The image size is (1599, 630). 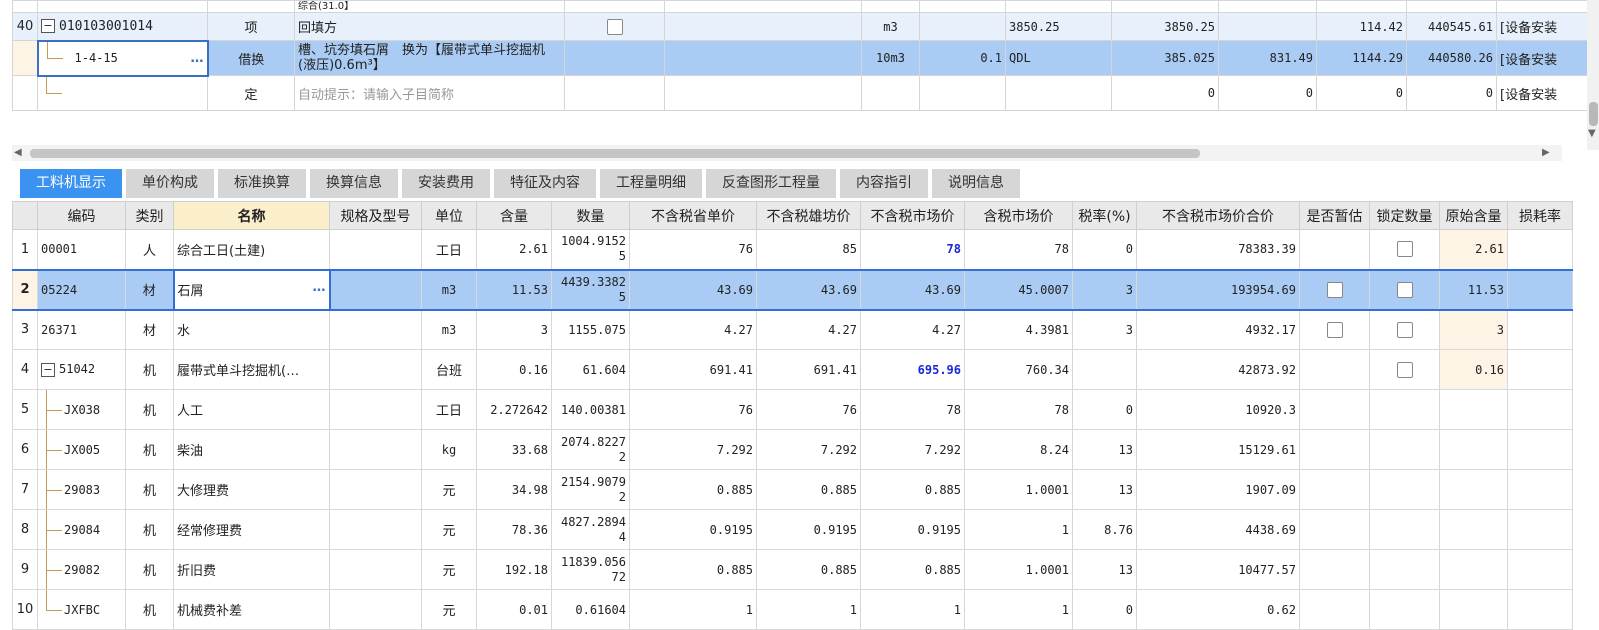 What do you see at coordinates (429, 6) in the screenshot?
I see `partial-text: 综合(31.0】` at bounding box center [429, 6].